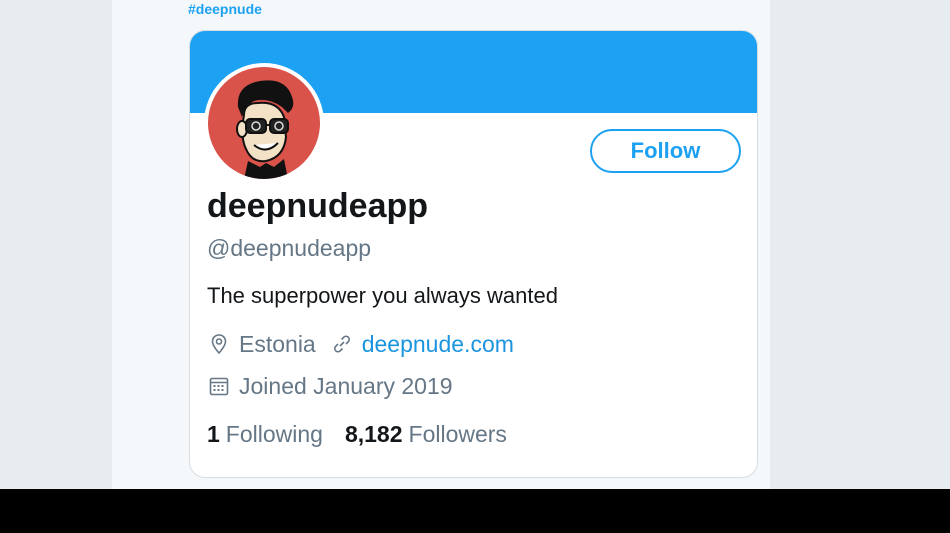 Image resolution: width=950 pixels, height=533 pixels. I want to click on page-background-left, so click(56, 244).